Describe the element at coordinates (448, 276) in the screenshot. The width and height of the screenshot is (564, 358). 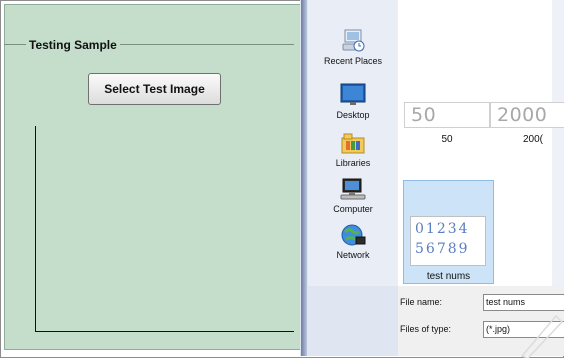
I see `file-name-label: test nums` at that location.